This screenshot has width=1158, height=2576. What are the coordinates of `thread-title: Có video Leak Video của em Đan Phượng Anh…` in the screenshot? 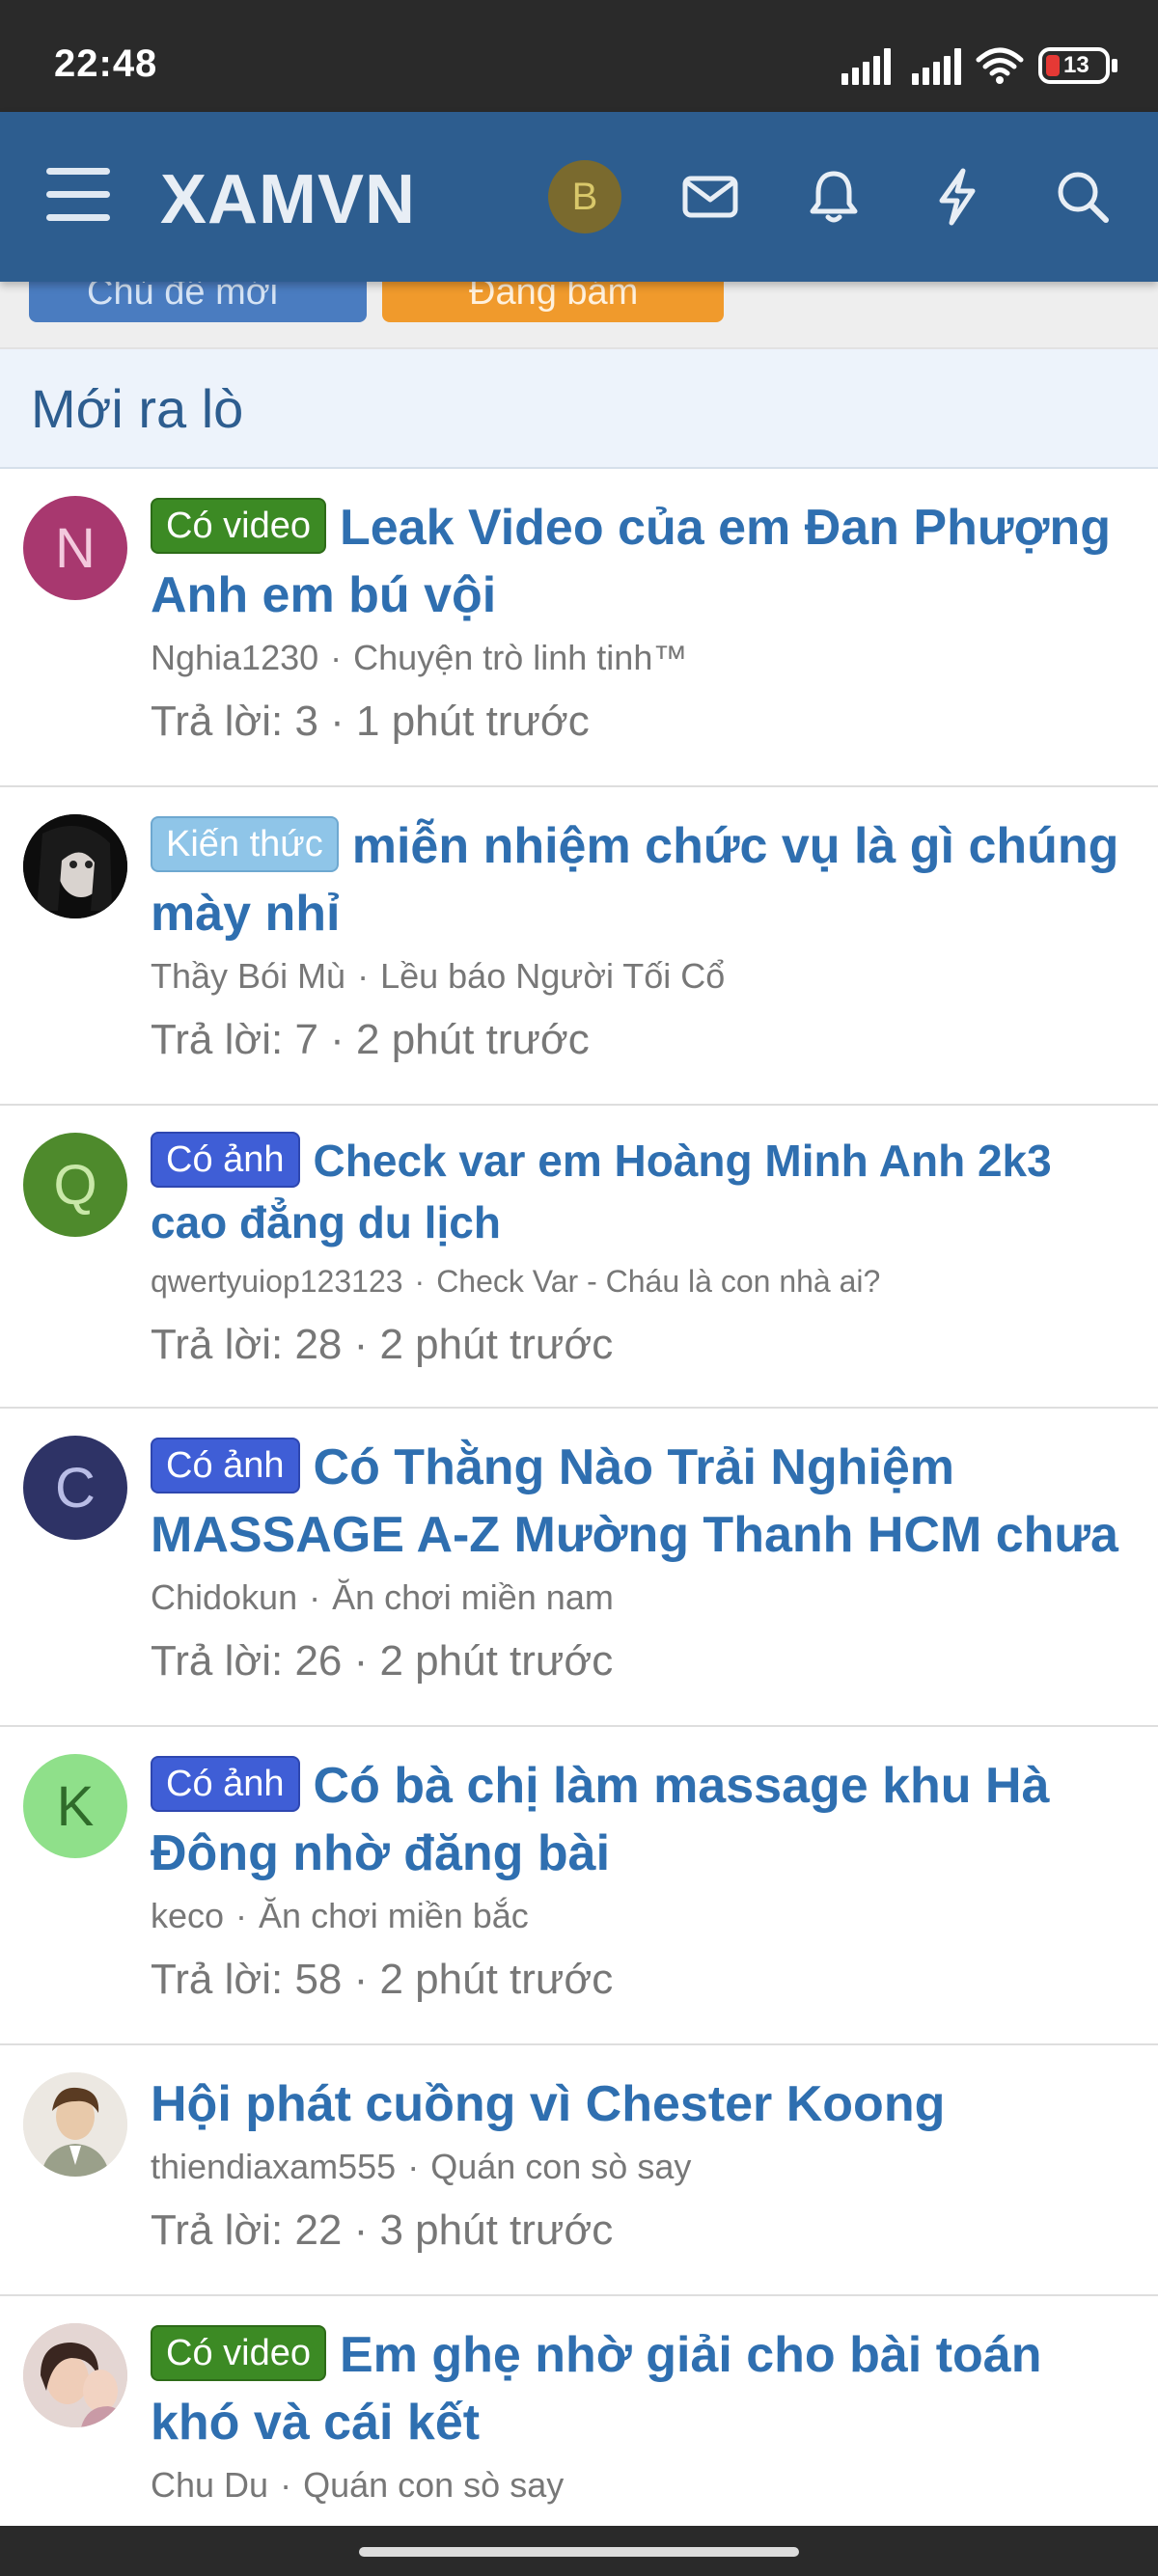 It's located at (645, 562).